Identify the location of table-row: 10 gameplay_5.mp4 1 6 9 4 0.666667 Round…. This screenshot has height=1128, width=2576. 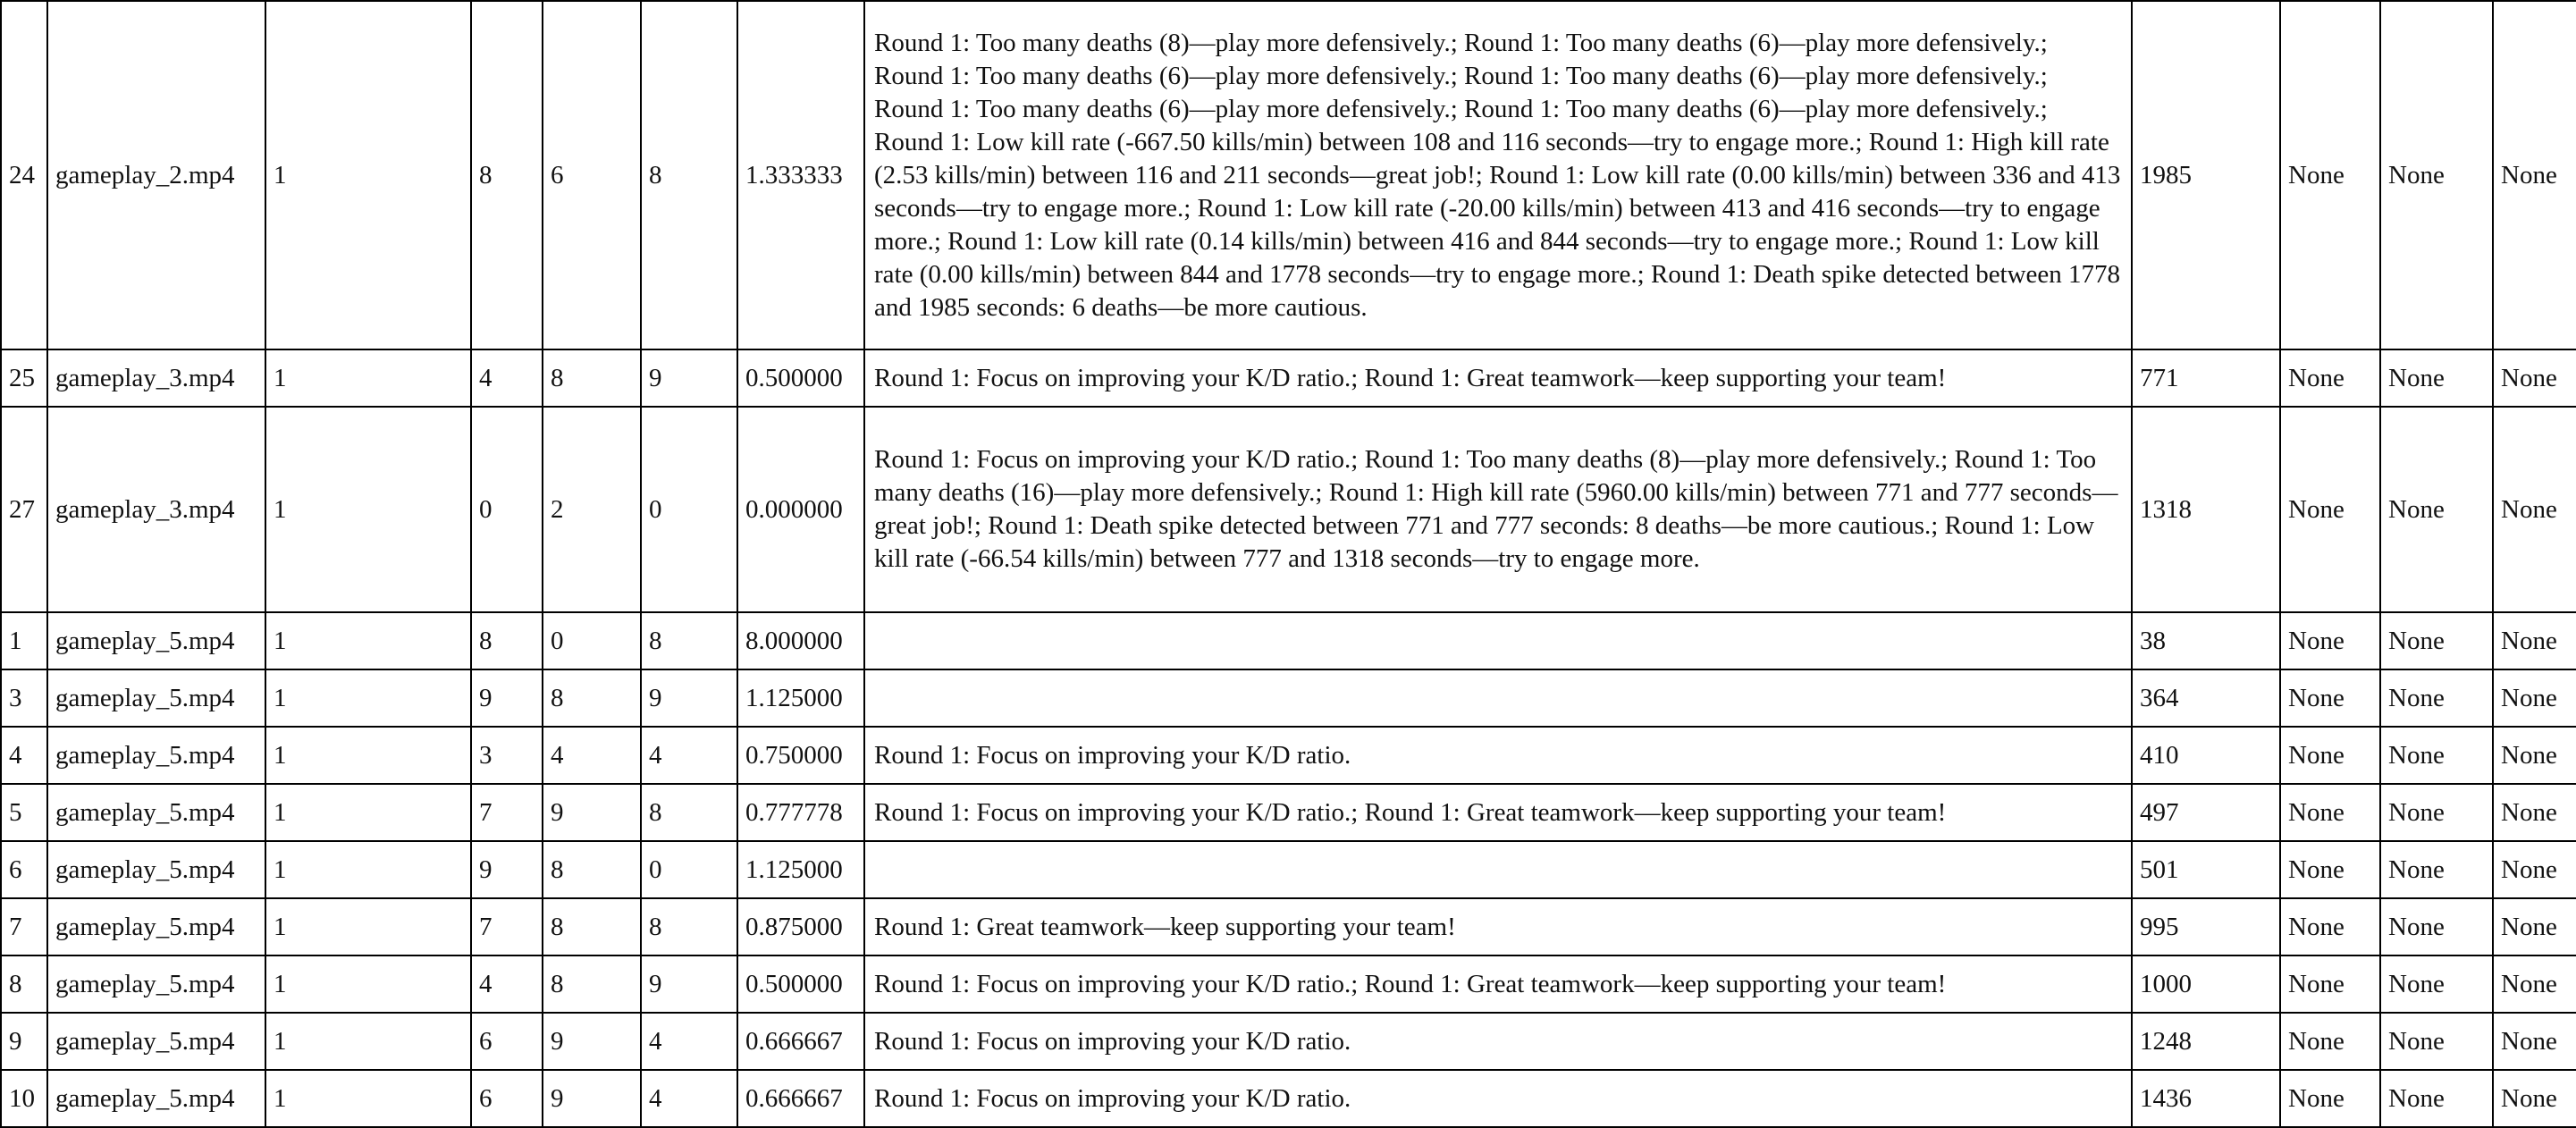
(1288, 1098).